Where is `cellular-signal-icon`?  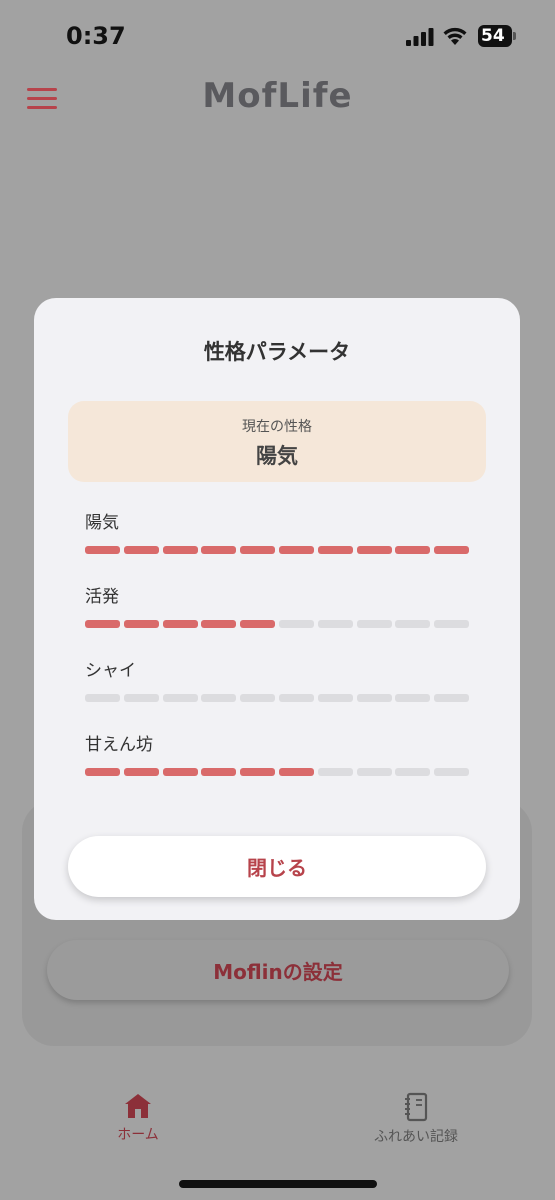 cellular-signal-icon is located at coordinates (420, 37).